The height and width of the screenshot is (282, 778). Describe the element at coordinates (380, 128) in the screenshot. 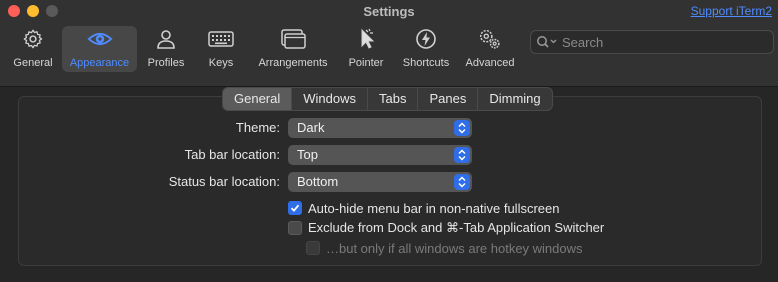

I see `theme-popup: Dark` at that location.